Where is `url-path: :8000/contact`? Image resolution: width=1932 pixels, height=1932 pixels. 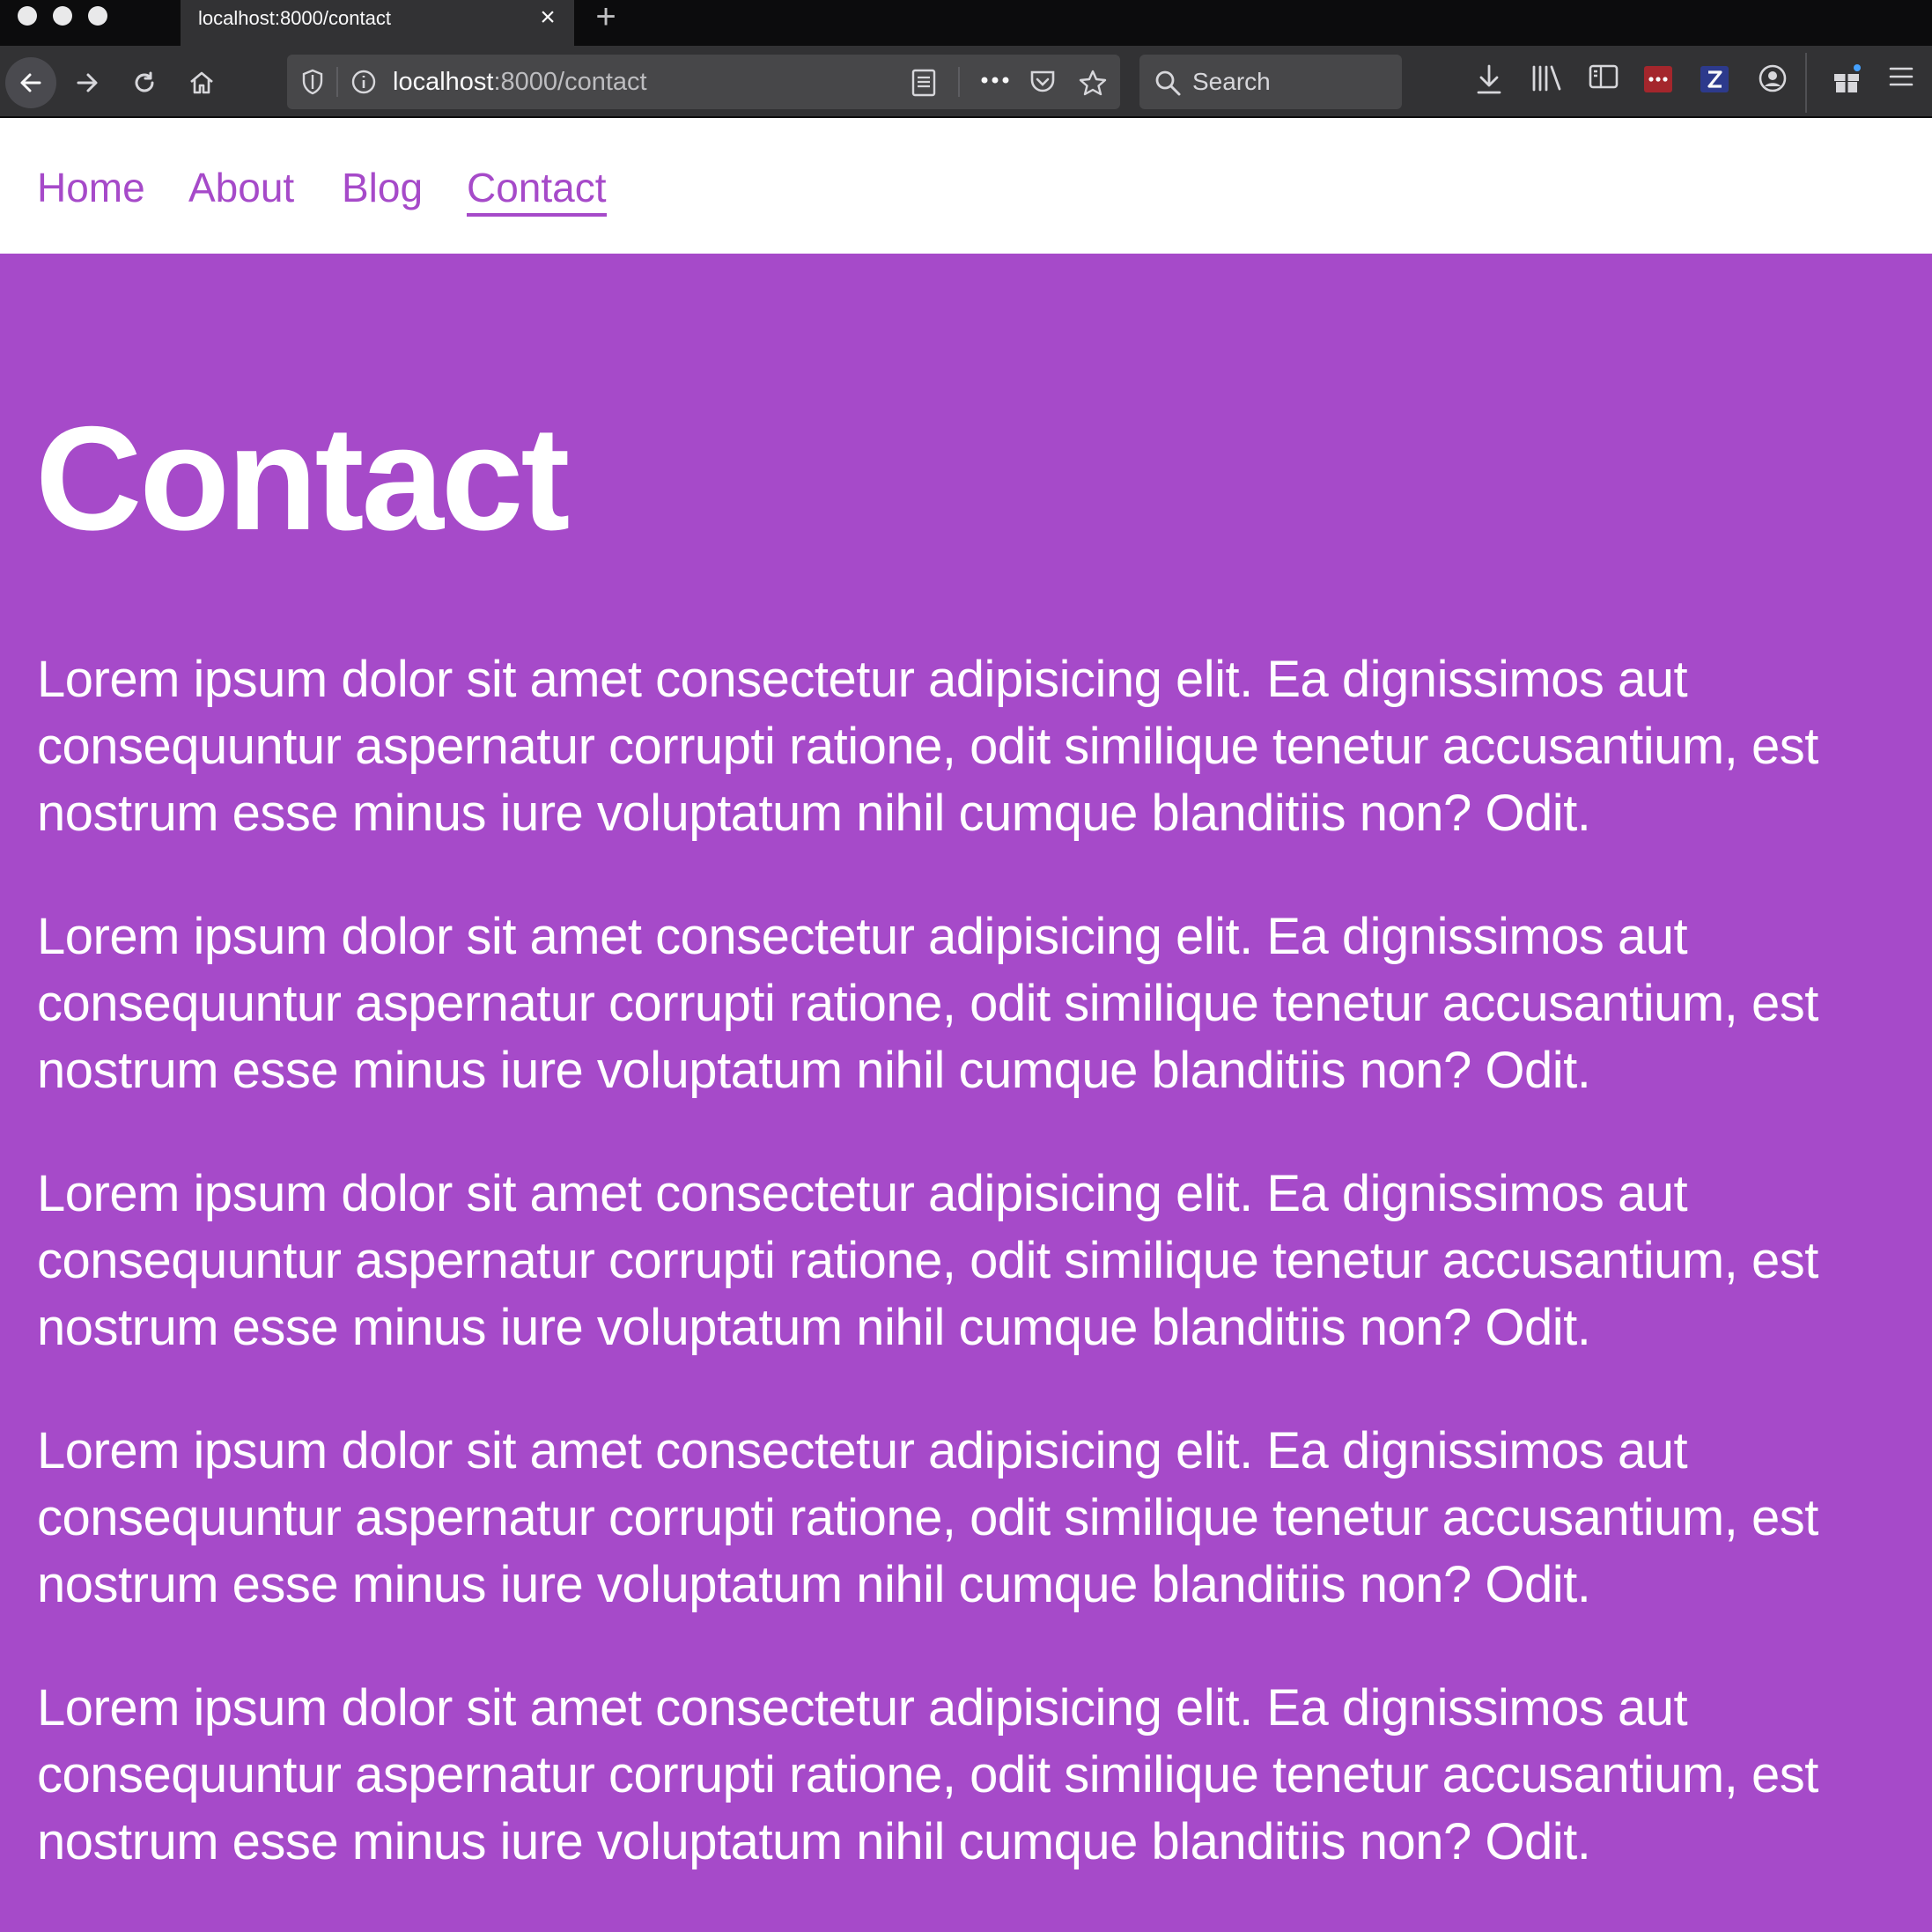
url-path: :8000/contact is located at coordinates (570, 82).